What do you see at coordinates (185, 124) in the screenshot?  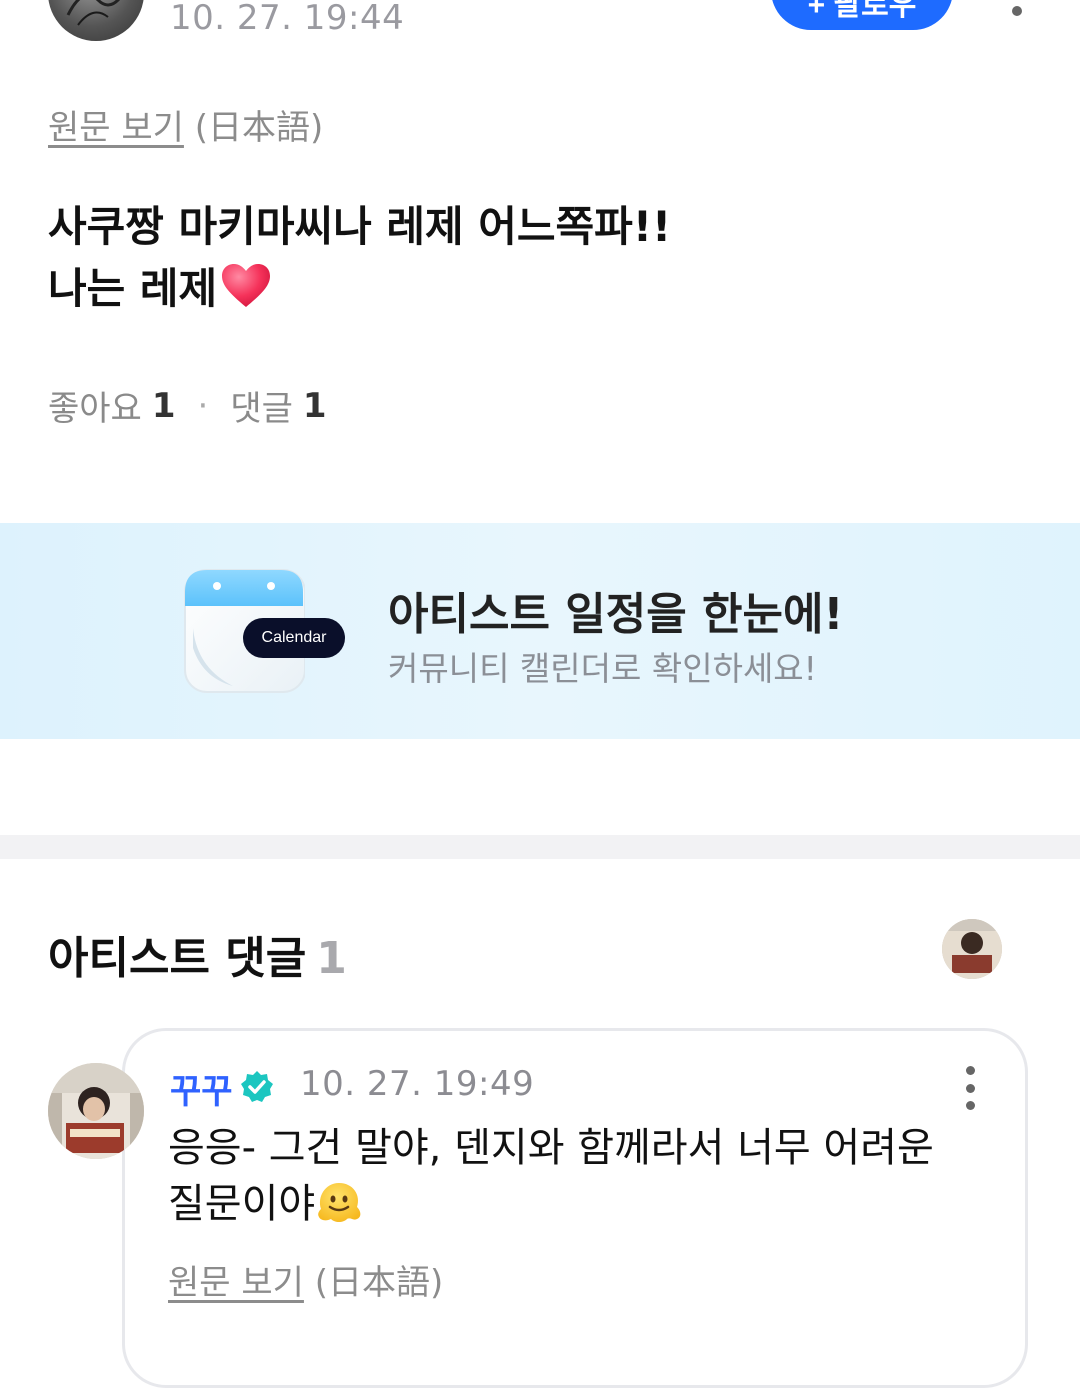 I see `view-original-link: 원문 보기 (日本語)` at bounding box center [185, 124].